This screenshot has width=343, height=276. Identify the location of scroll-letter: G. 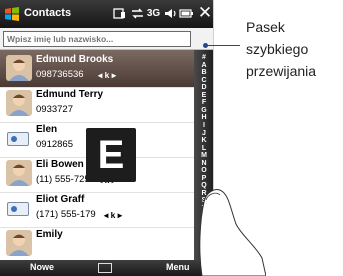
(203, 111).